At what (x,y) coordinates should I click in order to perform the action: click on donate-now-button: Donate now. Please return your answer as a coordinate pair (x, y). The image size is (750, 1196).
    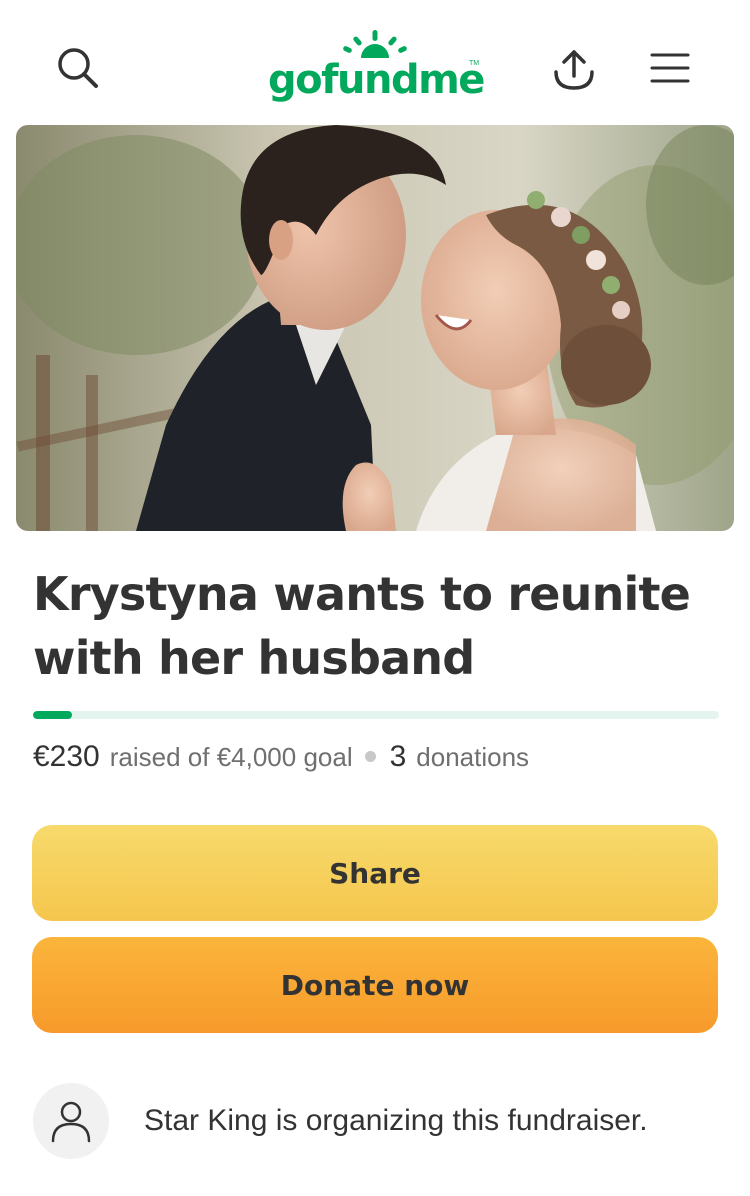
    Looking at the image, I should click on (375, 985).